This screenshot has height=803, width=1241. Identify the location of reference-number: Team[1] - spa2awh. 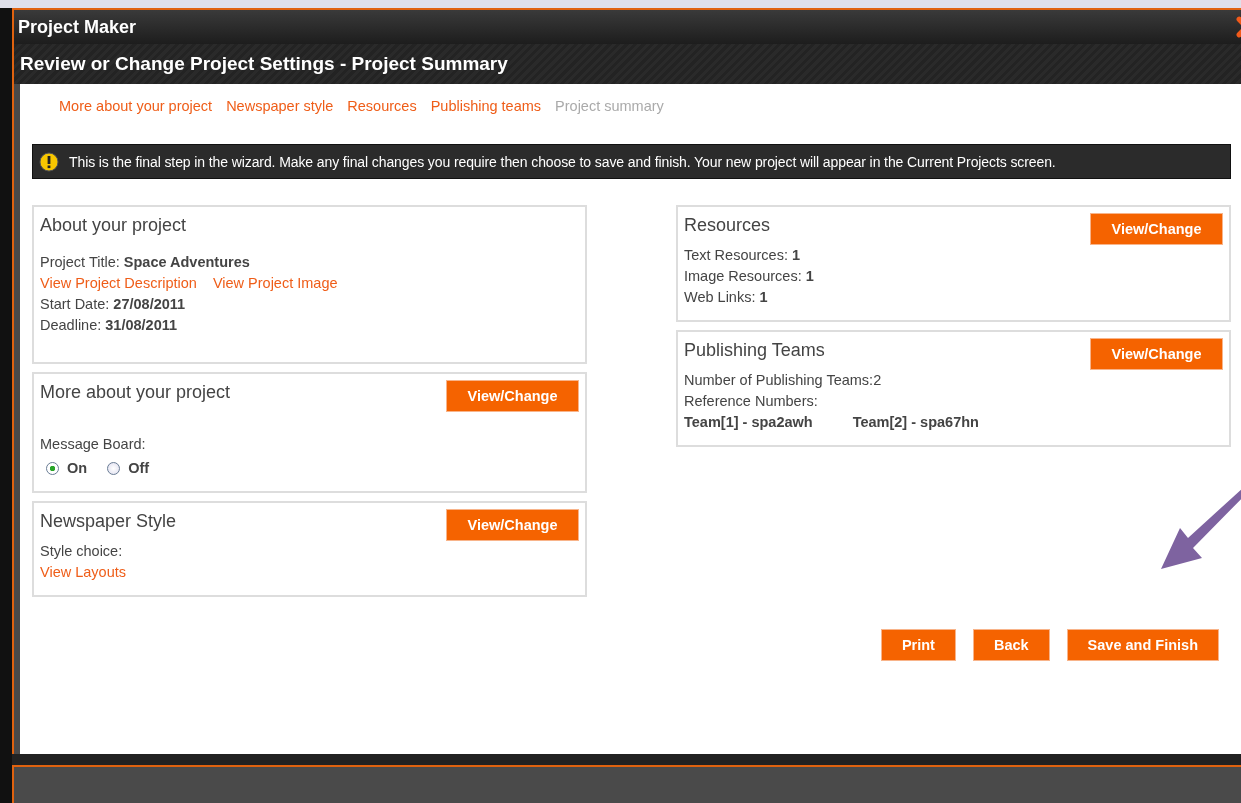
(748, 422).